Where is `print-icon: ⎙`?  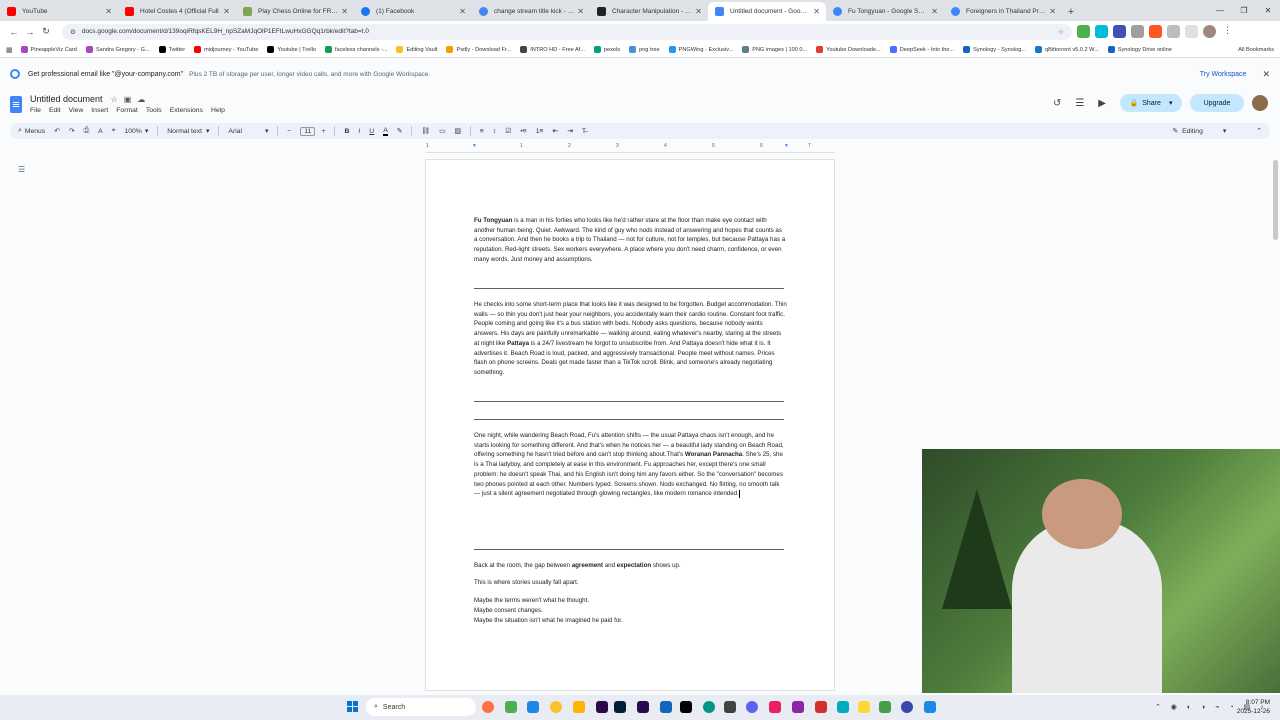
print-icon: ⎙ is located at coordinates (86, 131).